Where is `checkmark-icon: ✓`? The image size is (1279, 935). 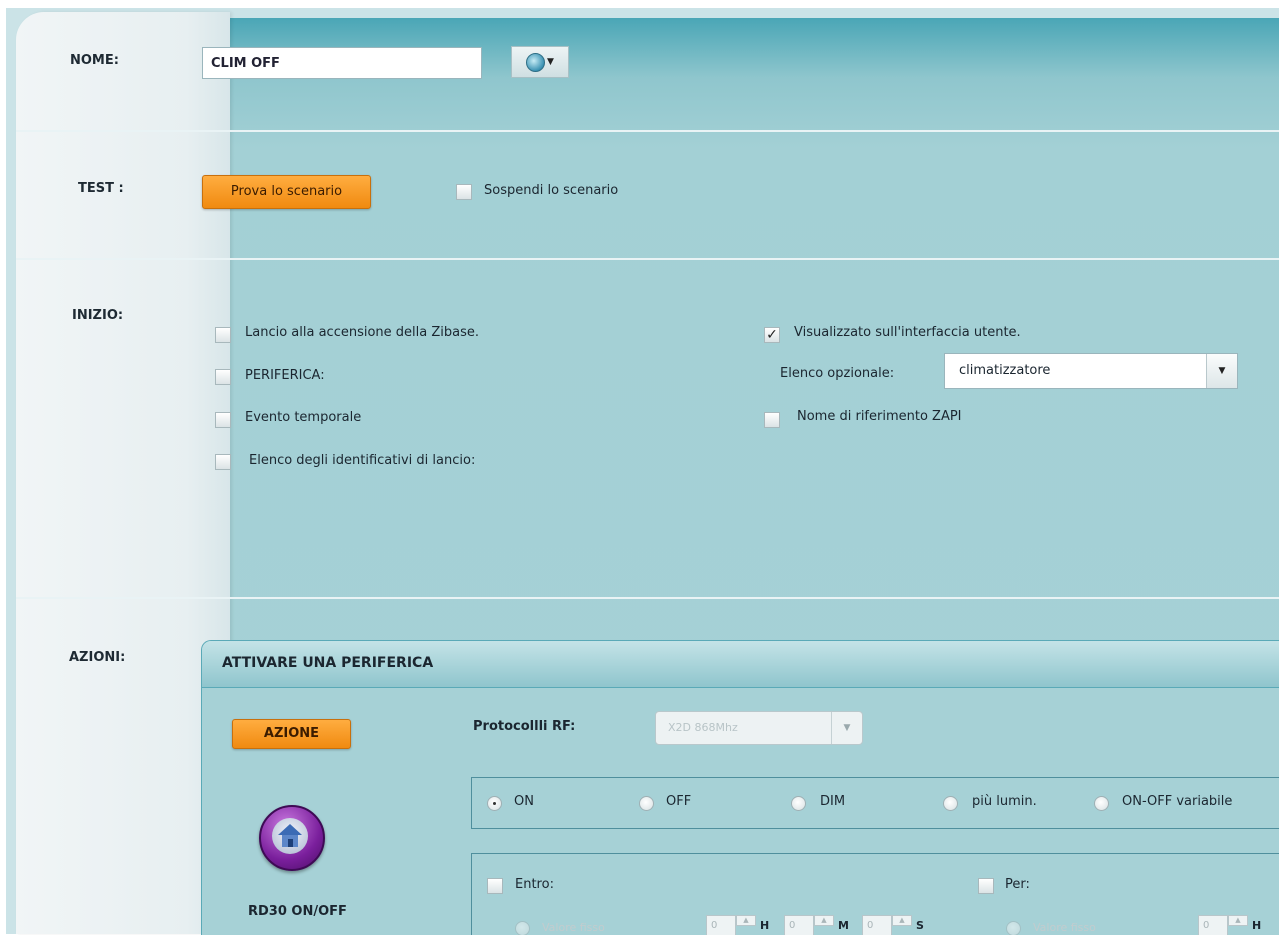
checkmark-icon: ✓ is located at coordinates (772, 335).